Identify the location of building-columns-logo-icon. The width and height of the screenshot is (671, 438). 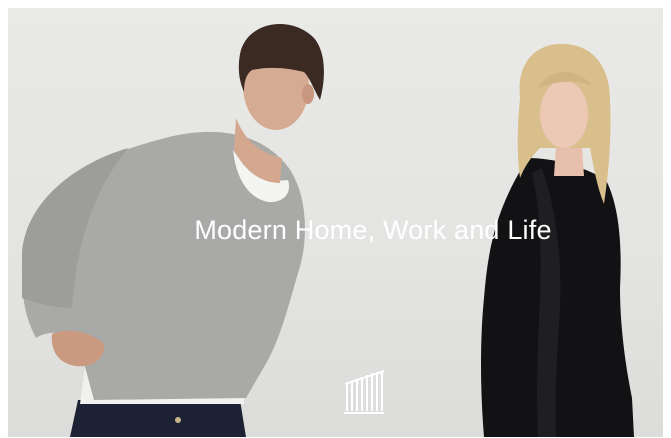
(364, 392).